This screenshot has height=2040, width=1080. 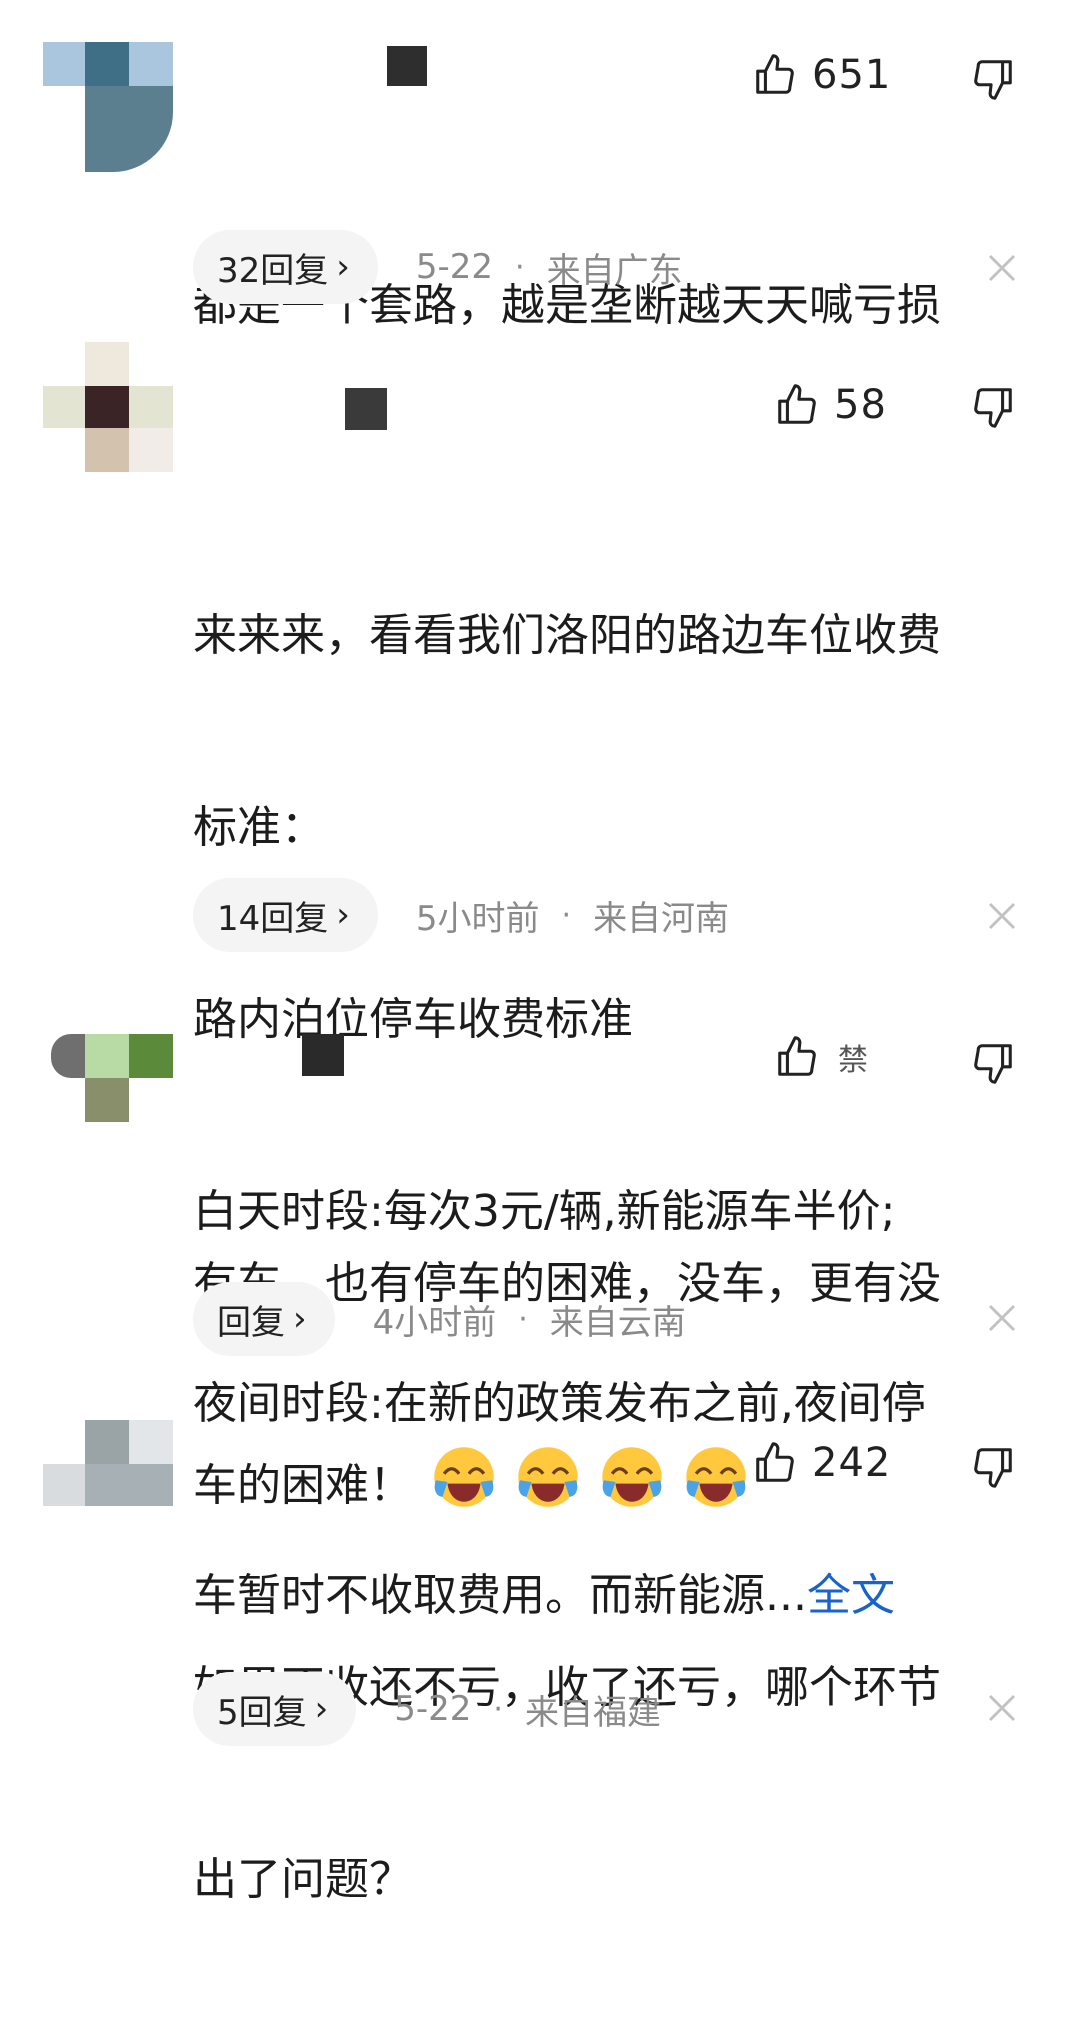 What do you see at coordinates (830, 405) in the screenshot?
I see `like-button: 58` at bounding box center [830, 405].